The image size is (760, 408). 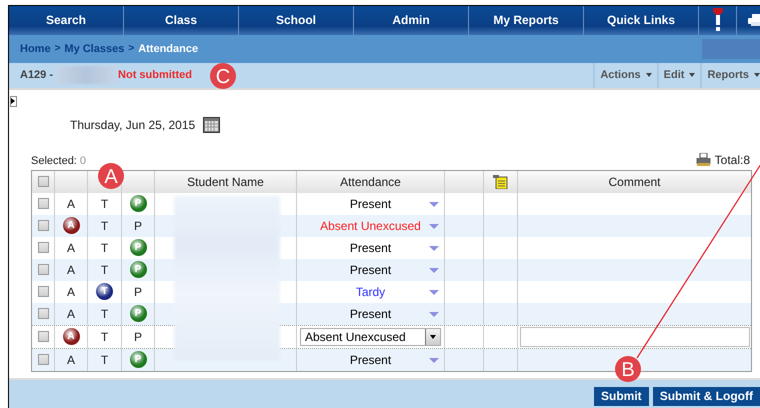 I want to click on total-count: Total:8, so click(x=732, y=159).